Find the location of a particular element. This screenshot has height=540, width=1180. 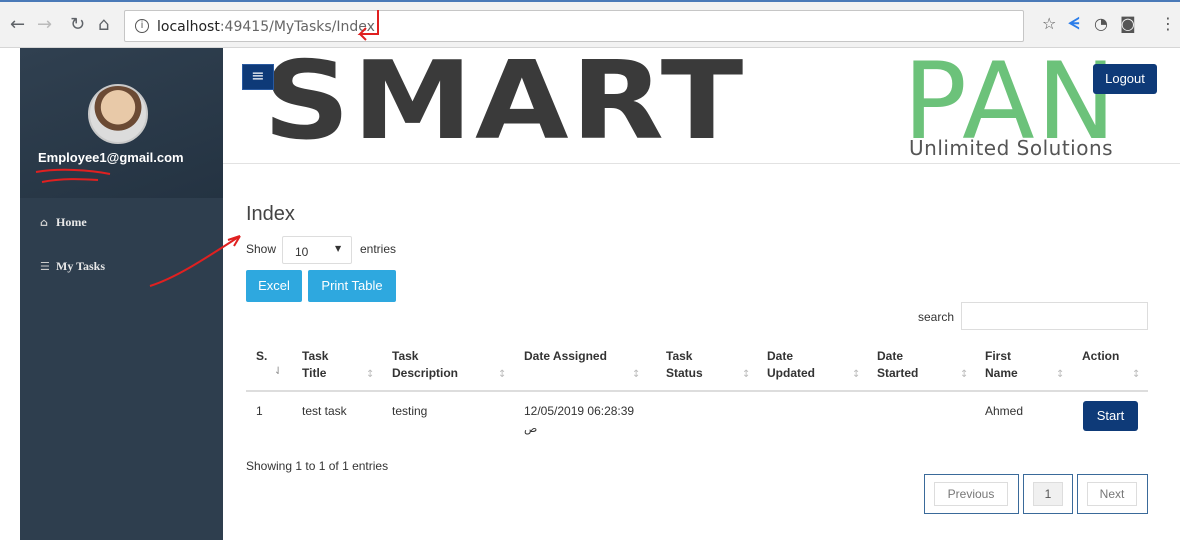

column-header-date-started: Date Started is located at coordinates (897, 365).